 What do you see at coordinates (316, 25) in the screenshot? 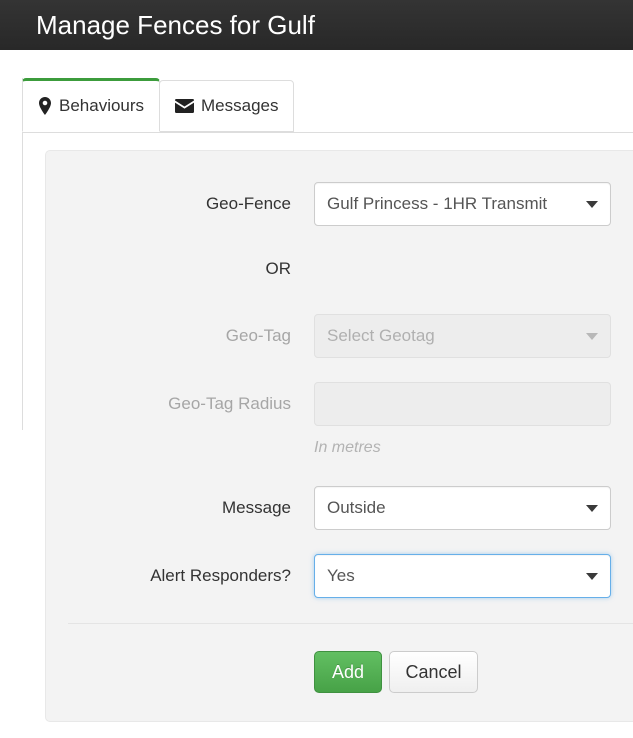
I see `app-header: Manage Fences for Gulf` at bounding box center [316, 25].